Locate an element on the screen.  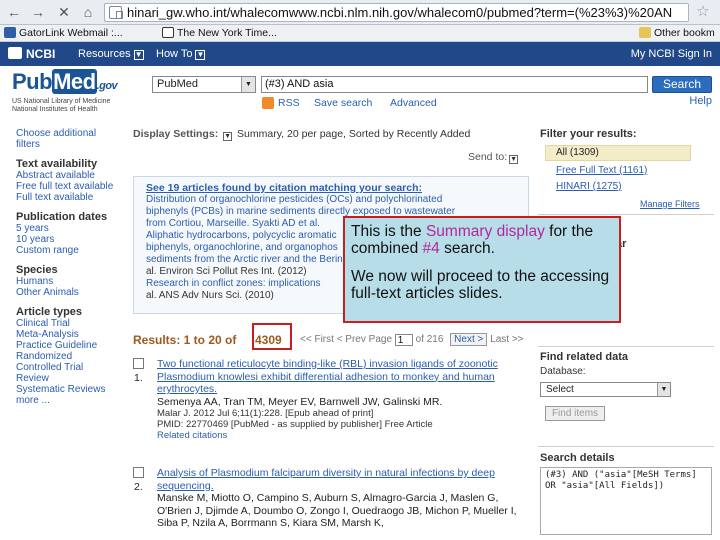
callout-highlight: Summary display is located at coordinates (485, 231).